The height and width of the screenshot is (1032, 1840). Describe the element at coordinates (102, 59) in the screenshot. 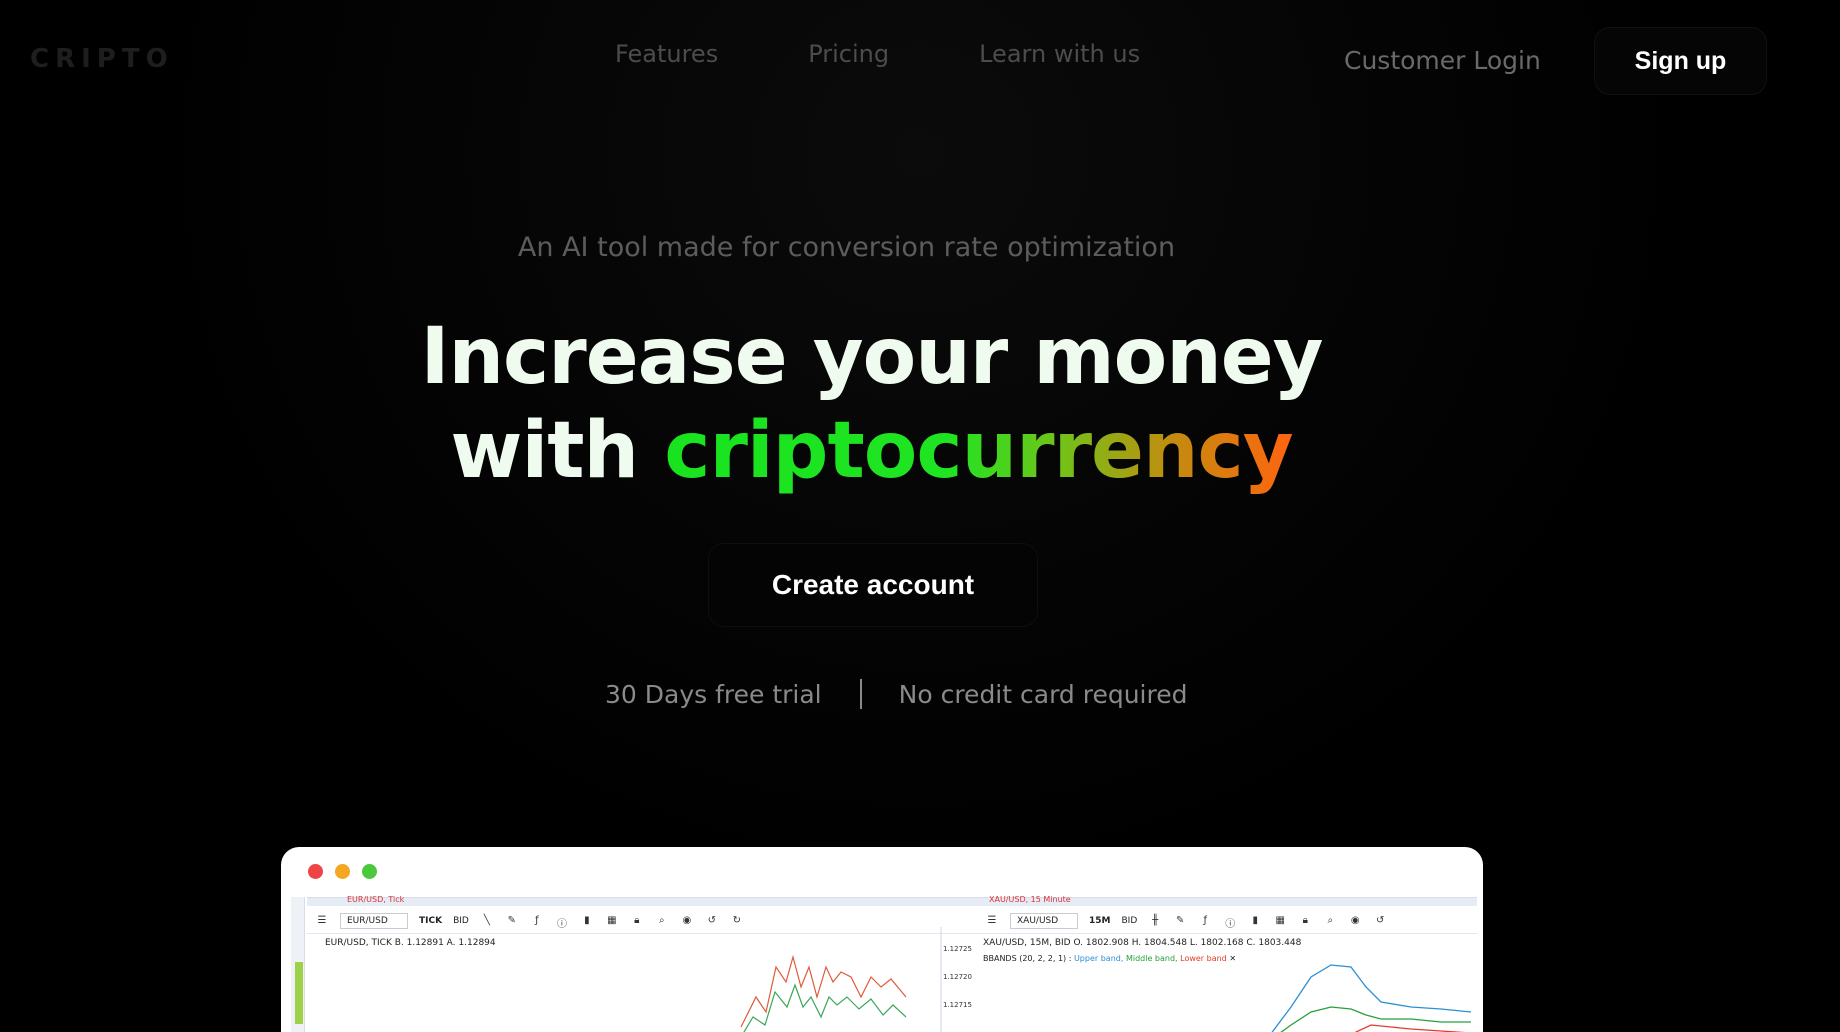

I see `brand-logo: CRIPTO` at that location.